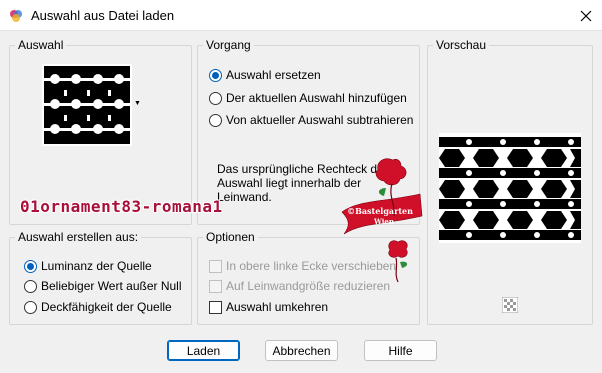 The height and width of the screenshot is (373, 602). I want to click on close-button, so click(586, 15).